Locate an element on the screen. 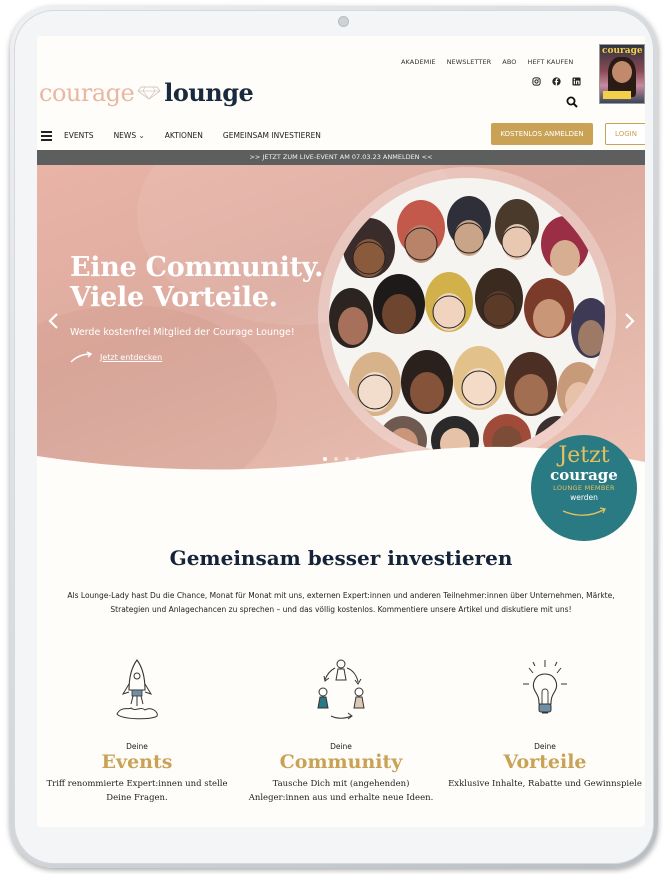 This screenshot has width=666, height=874. logo-courage: courage is located at coordinates (87, 92).